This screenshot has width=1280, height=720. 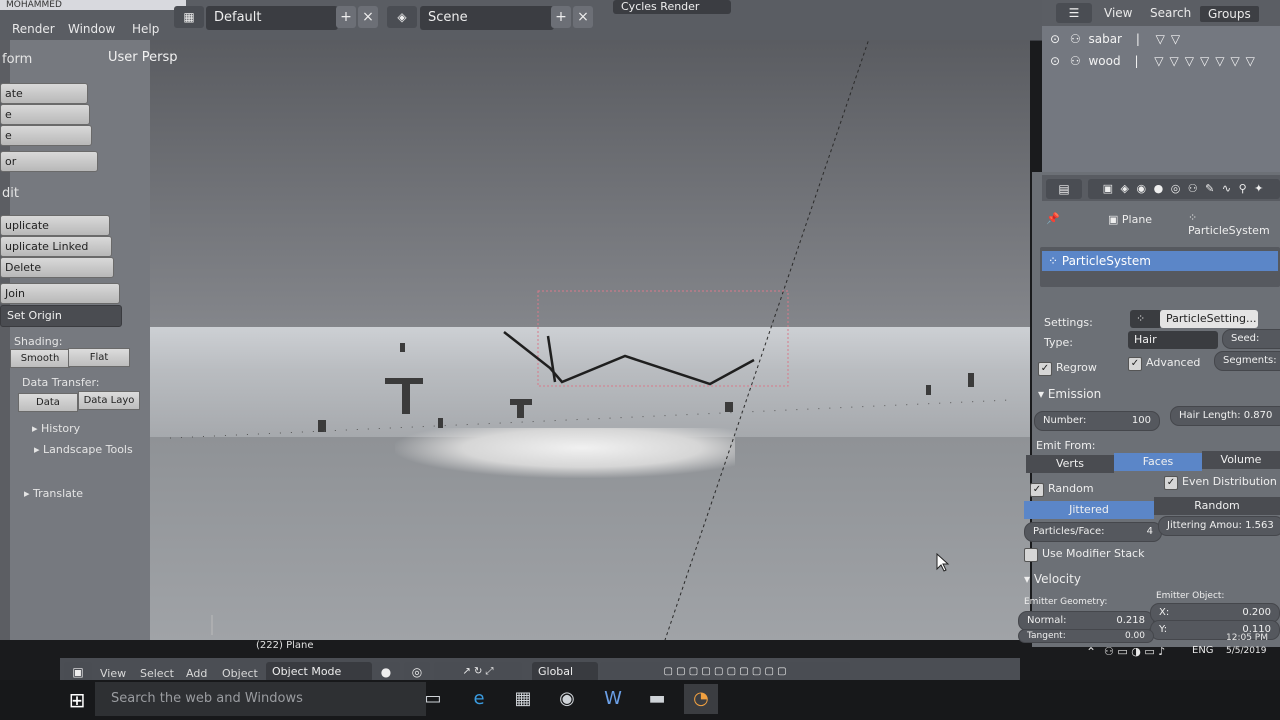 What do you see at coordinates (479, 699) in the screenshot?
I see `edge-browser-icon: e` at bounding box center [479, 699].